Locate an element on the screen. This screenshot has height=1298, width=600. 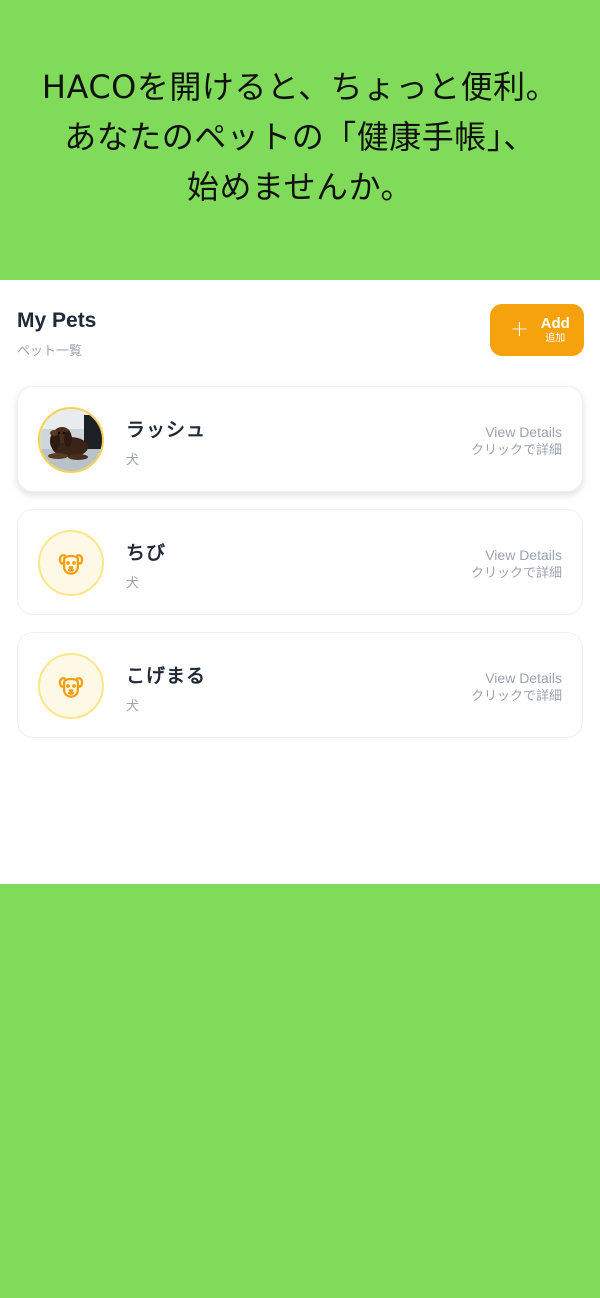
pets-header: My Pets ペット一覧 + Add 追加 is located at coordinates (300, 331).